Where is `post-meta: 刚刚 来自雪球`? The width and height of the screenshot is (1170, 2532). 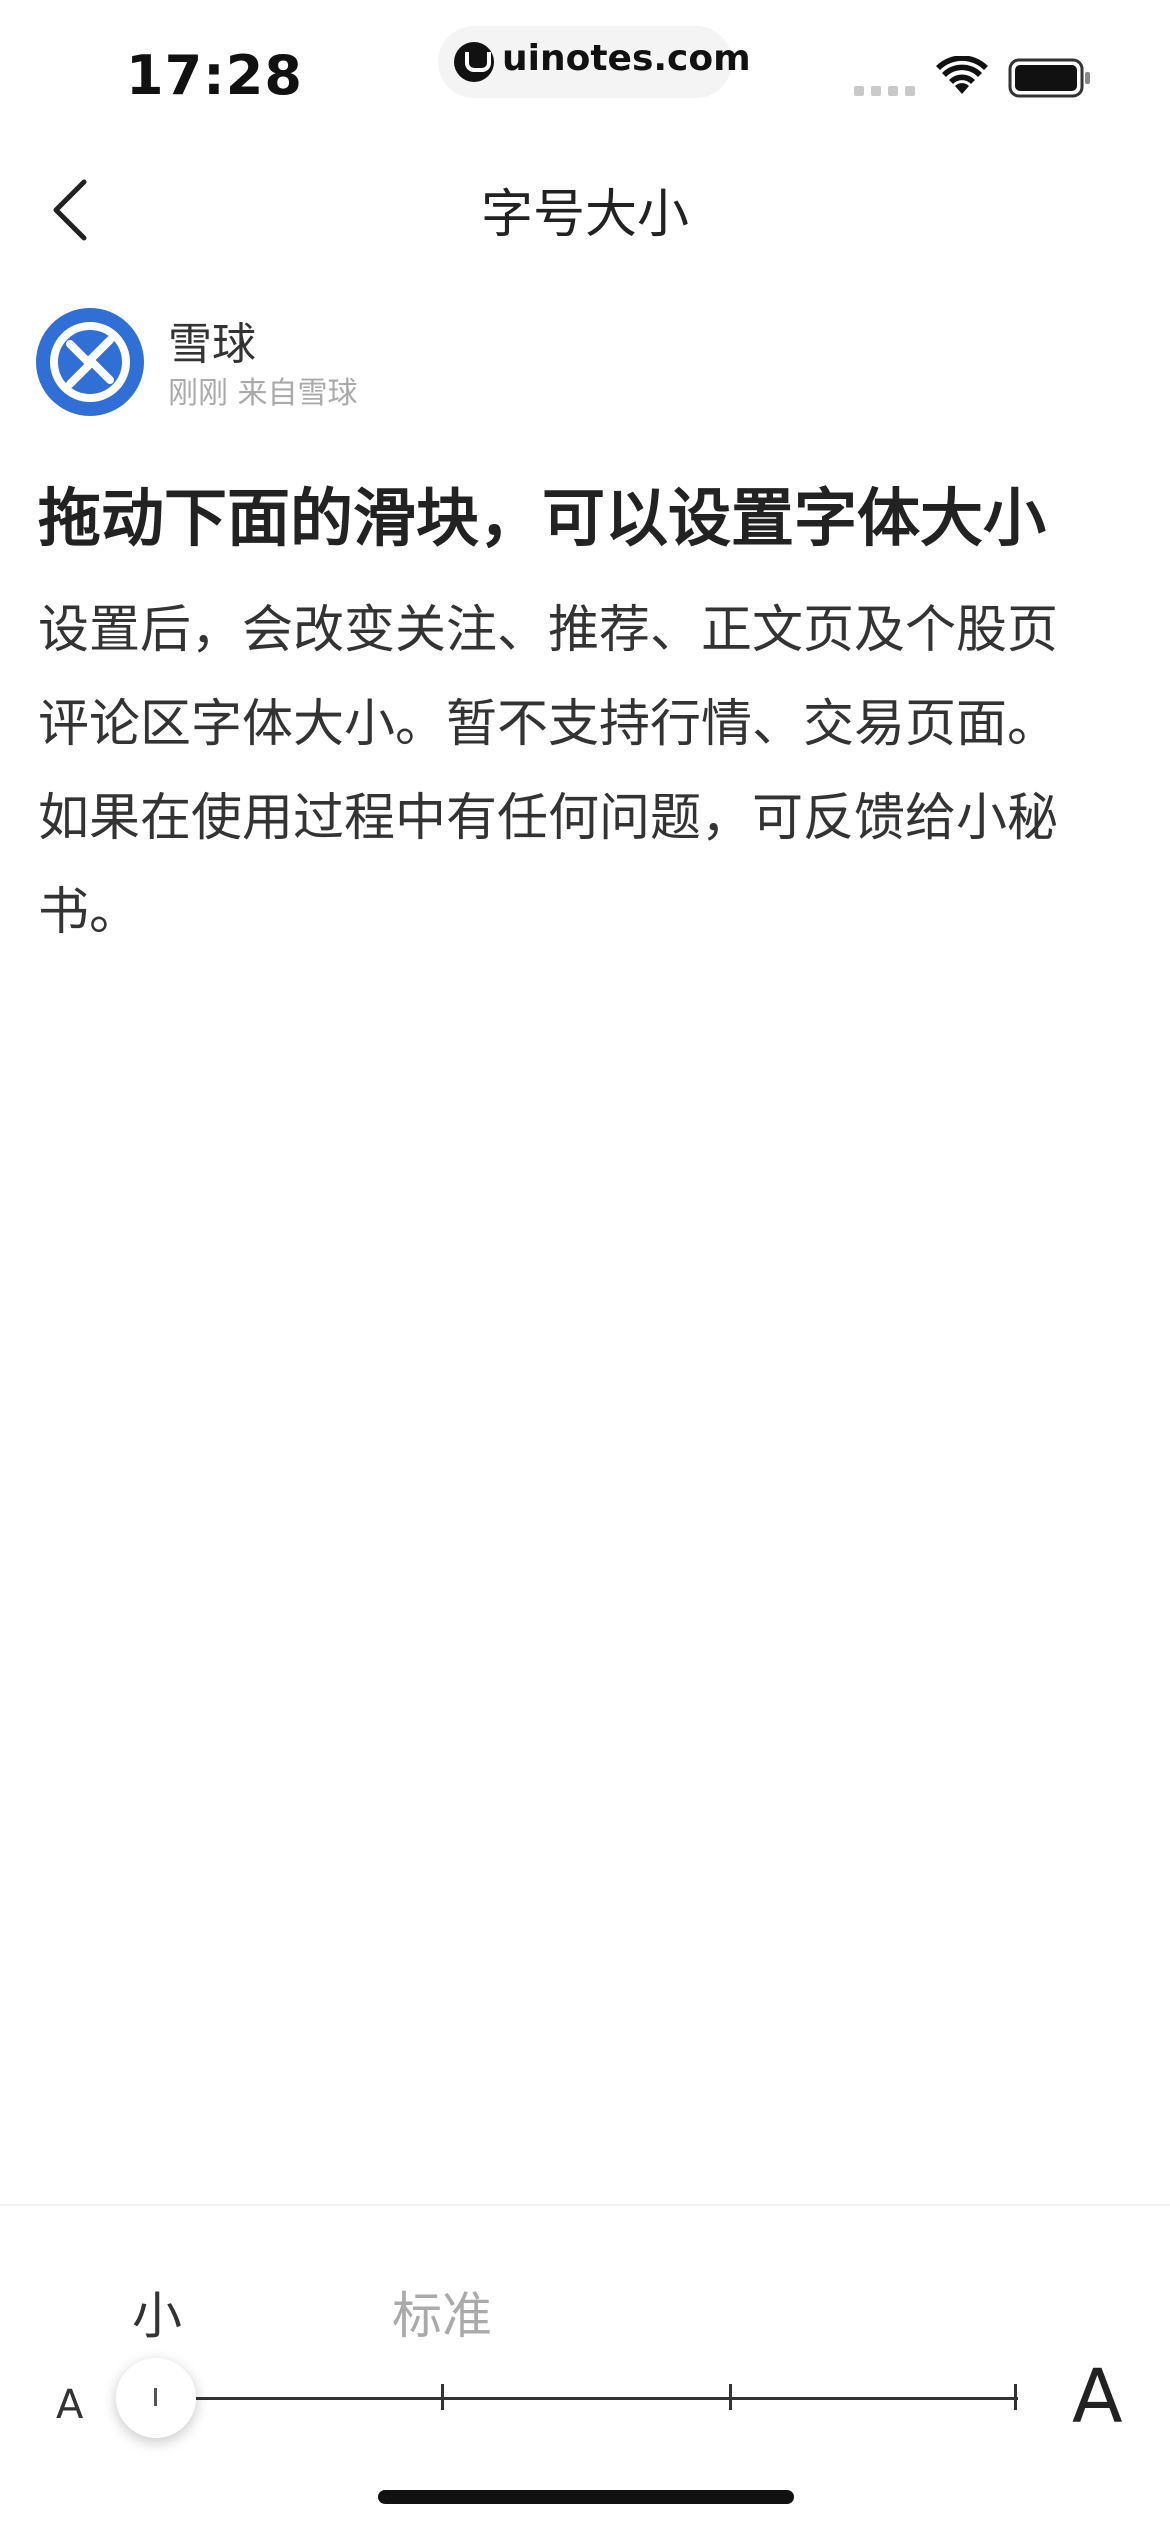
post-meta: 刚刚 来自雪球 is located at coordinates (263, 393).